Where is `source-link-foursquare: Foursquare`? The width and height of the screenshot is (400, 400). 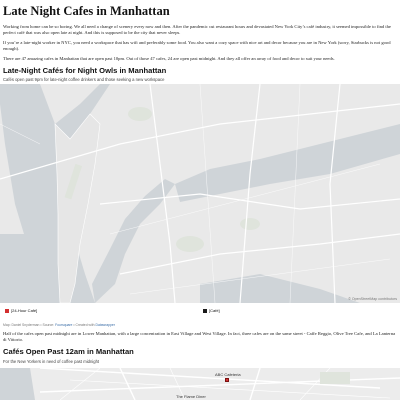 source-link-foursquare: Foursquare is located at coordinates (63, 325).